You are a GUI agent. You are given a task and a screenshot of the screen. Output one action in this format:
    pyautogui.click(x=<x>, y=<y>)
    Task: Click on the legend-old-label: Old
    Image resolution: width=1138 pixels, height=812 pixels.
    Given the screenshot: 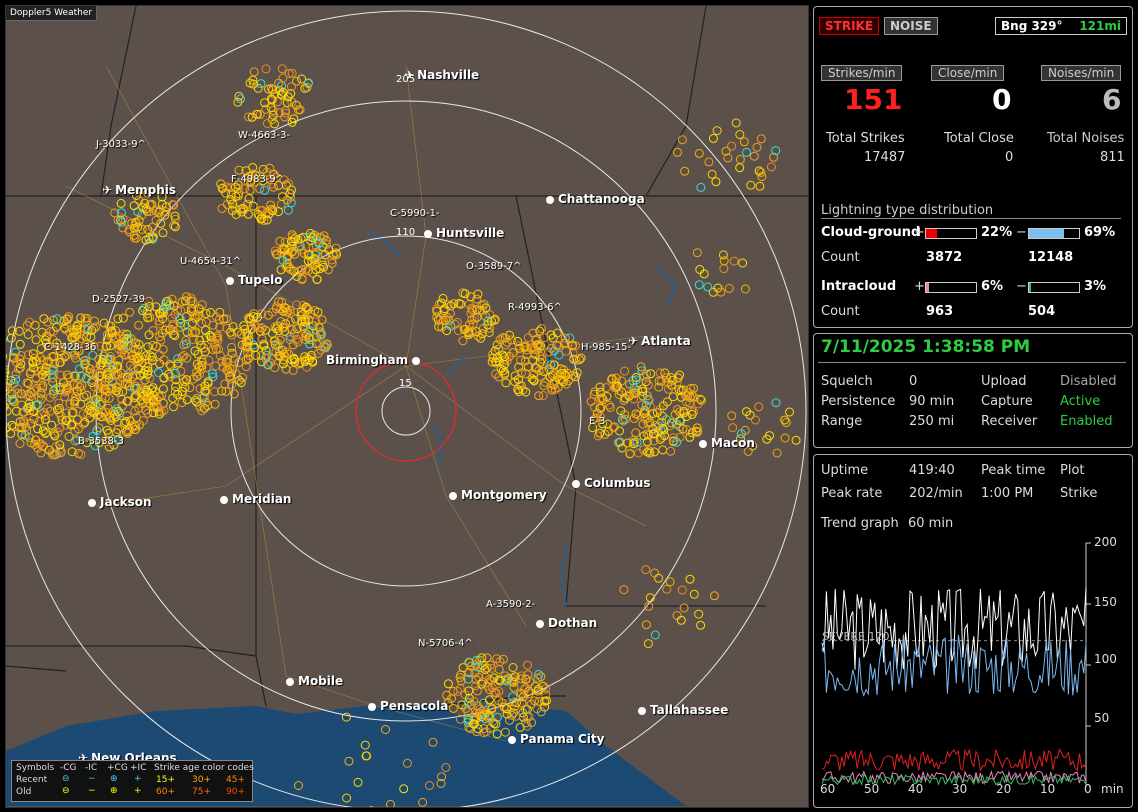 What is the action you would take?
    pyautogui.click(x=24, y=792)
    